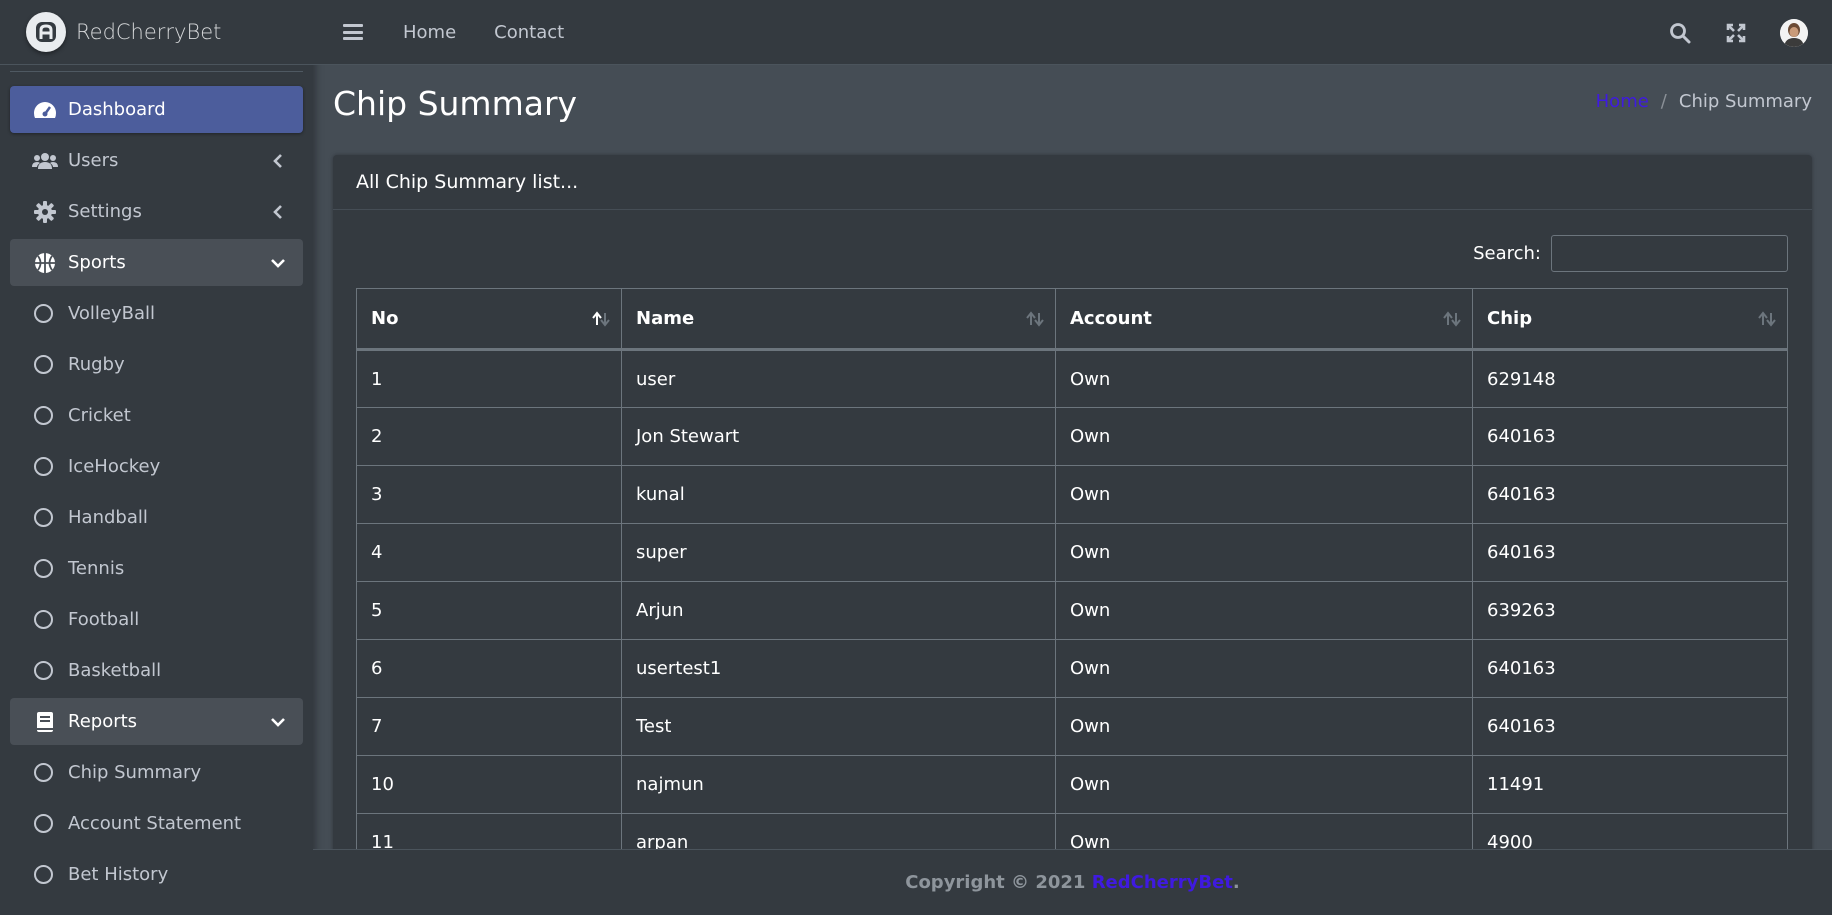 Image resolution: width=1832 pixels, height=915 pixels. I want to click on avatar, so click(1794, 32).